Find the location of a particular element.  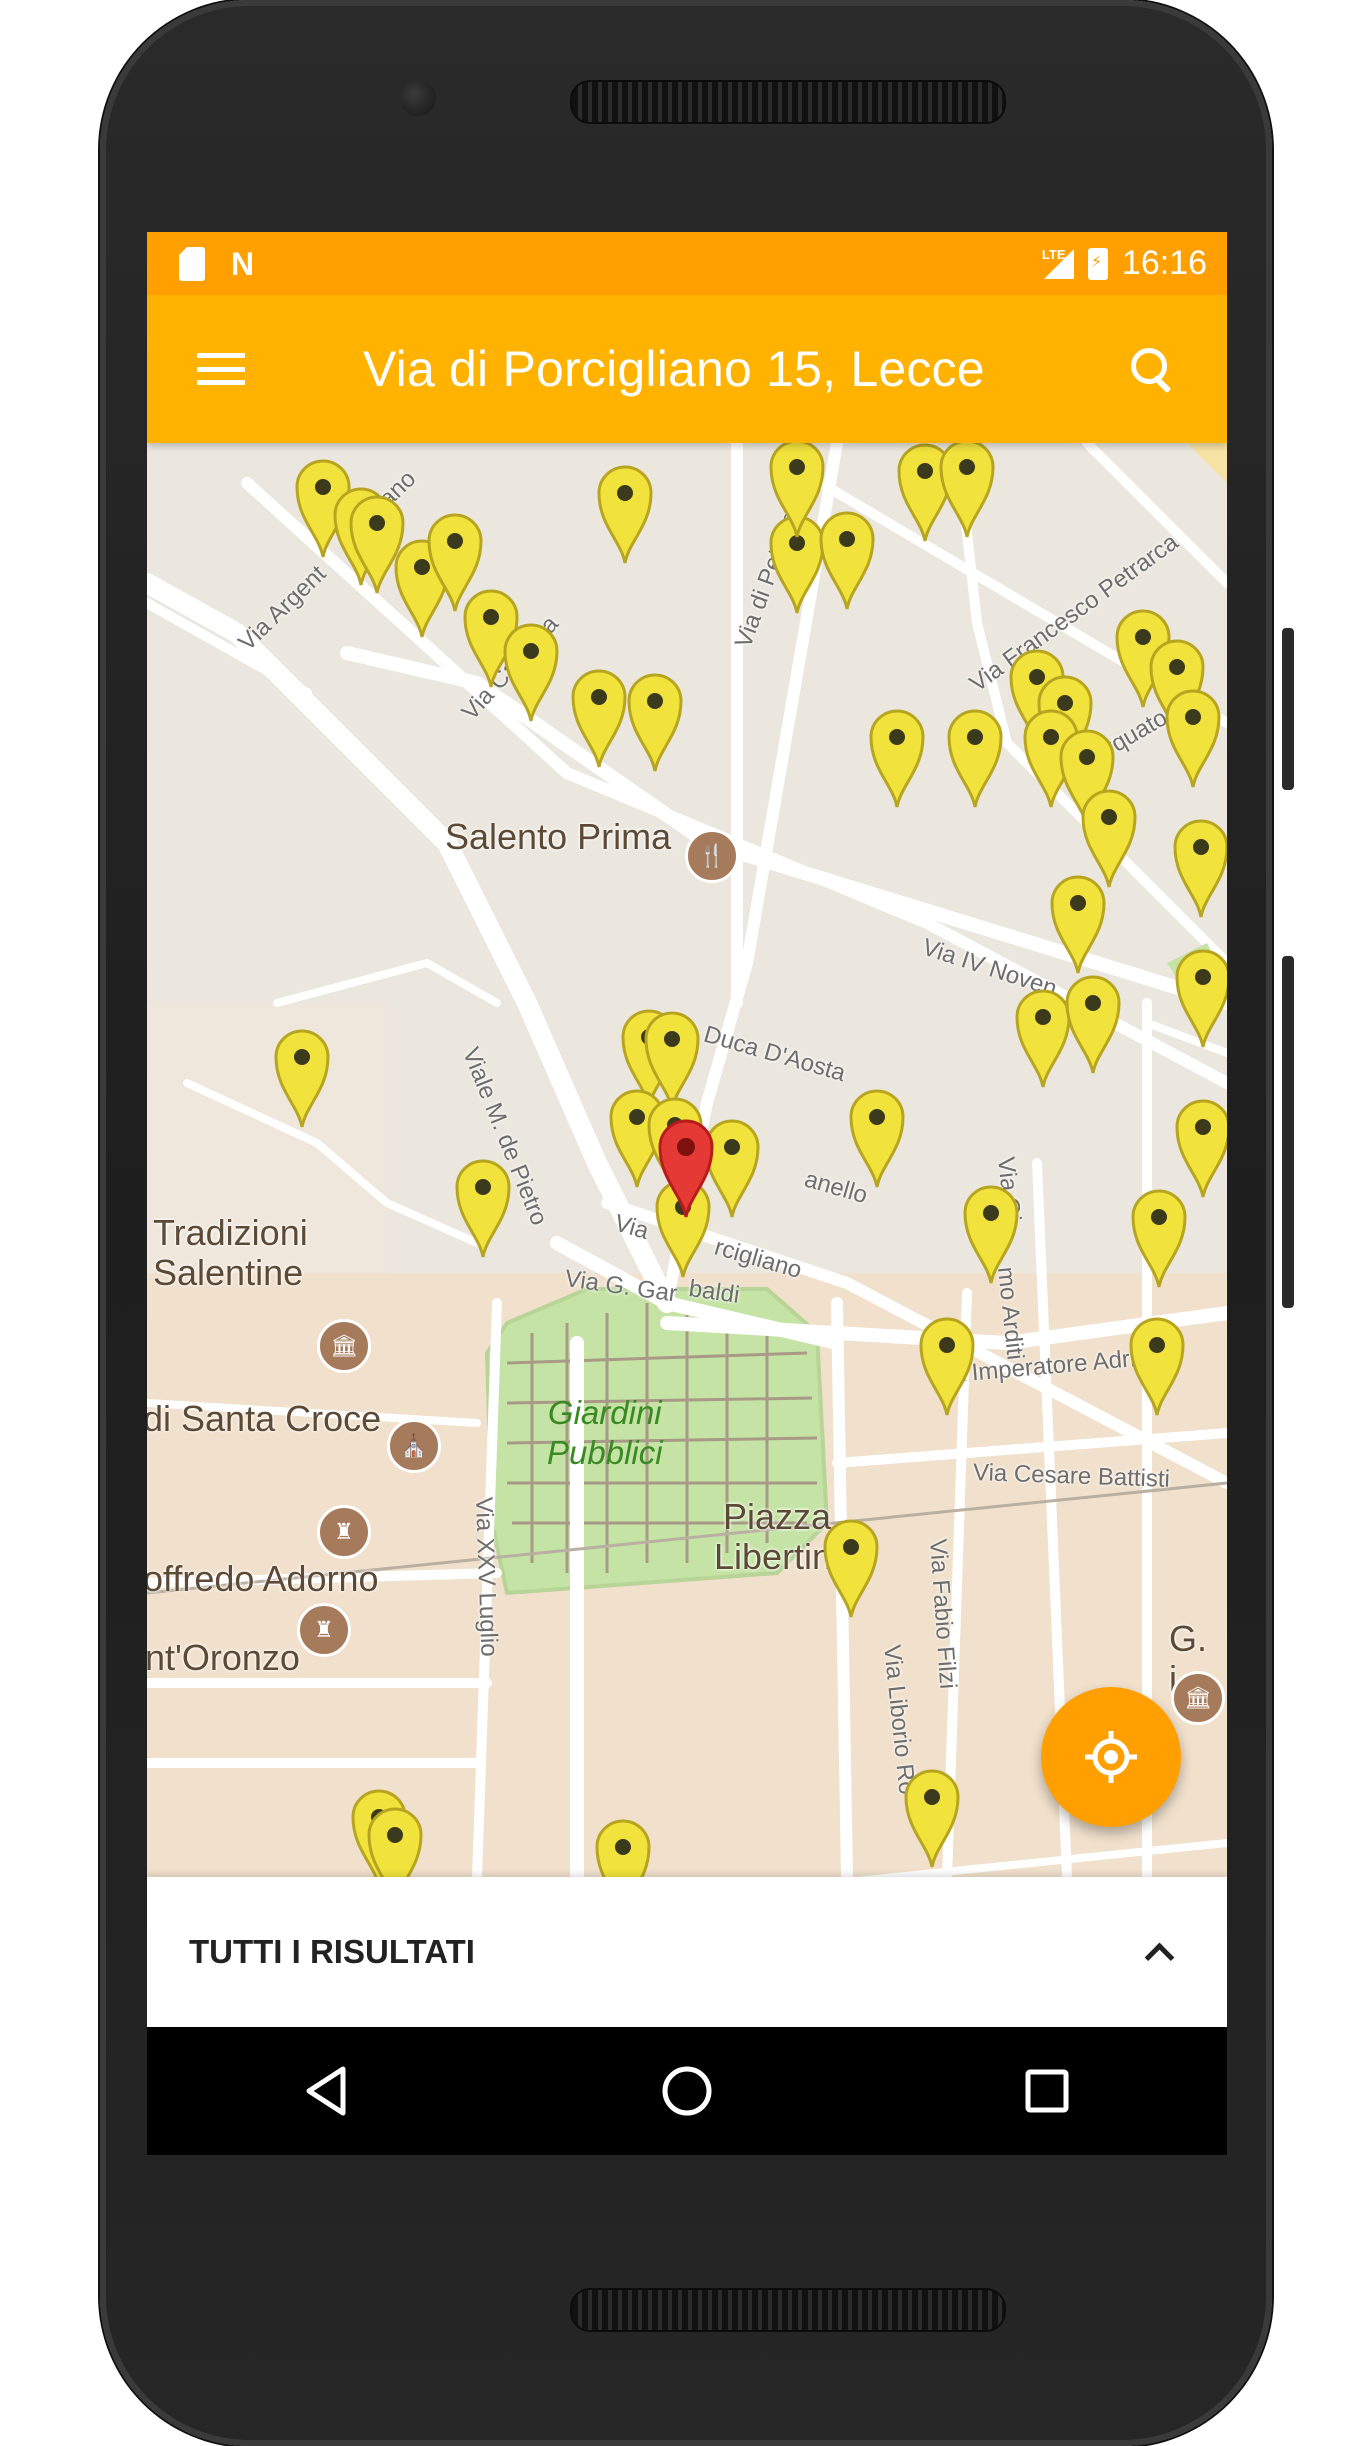

place-label: Tradizioni Salentine is located at coordinates (230, 1252).